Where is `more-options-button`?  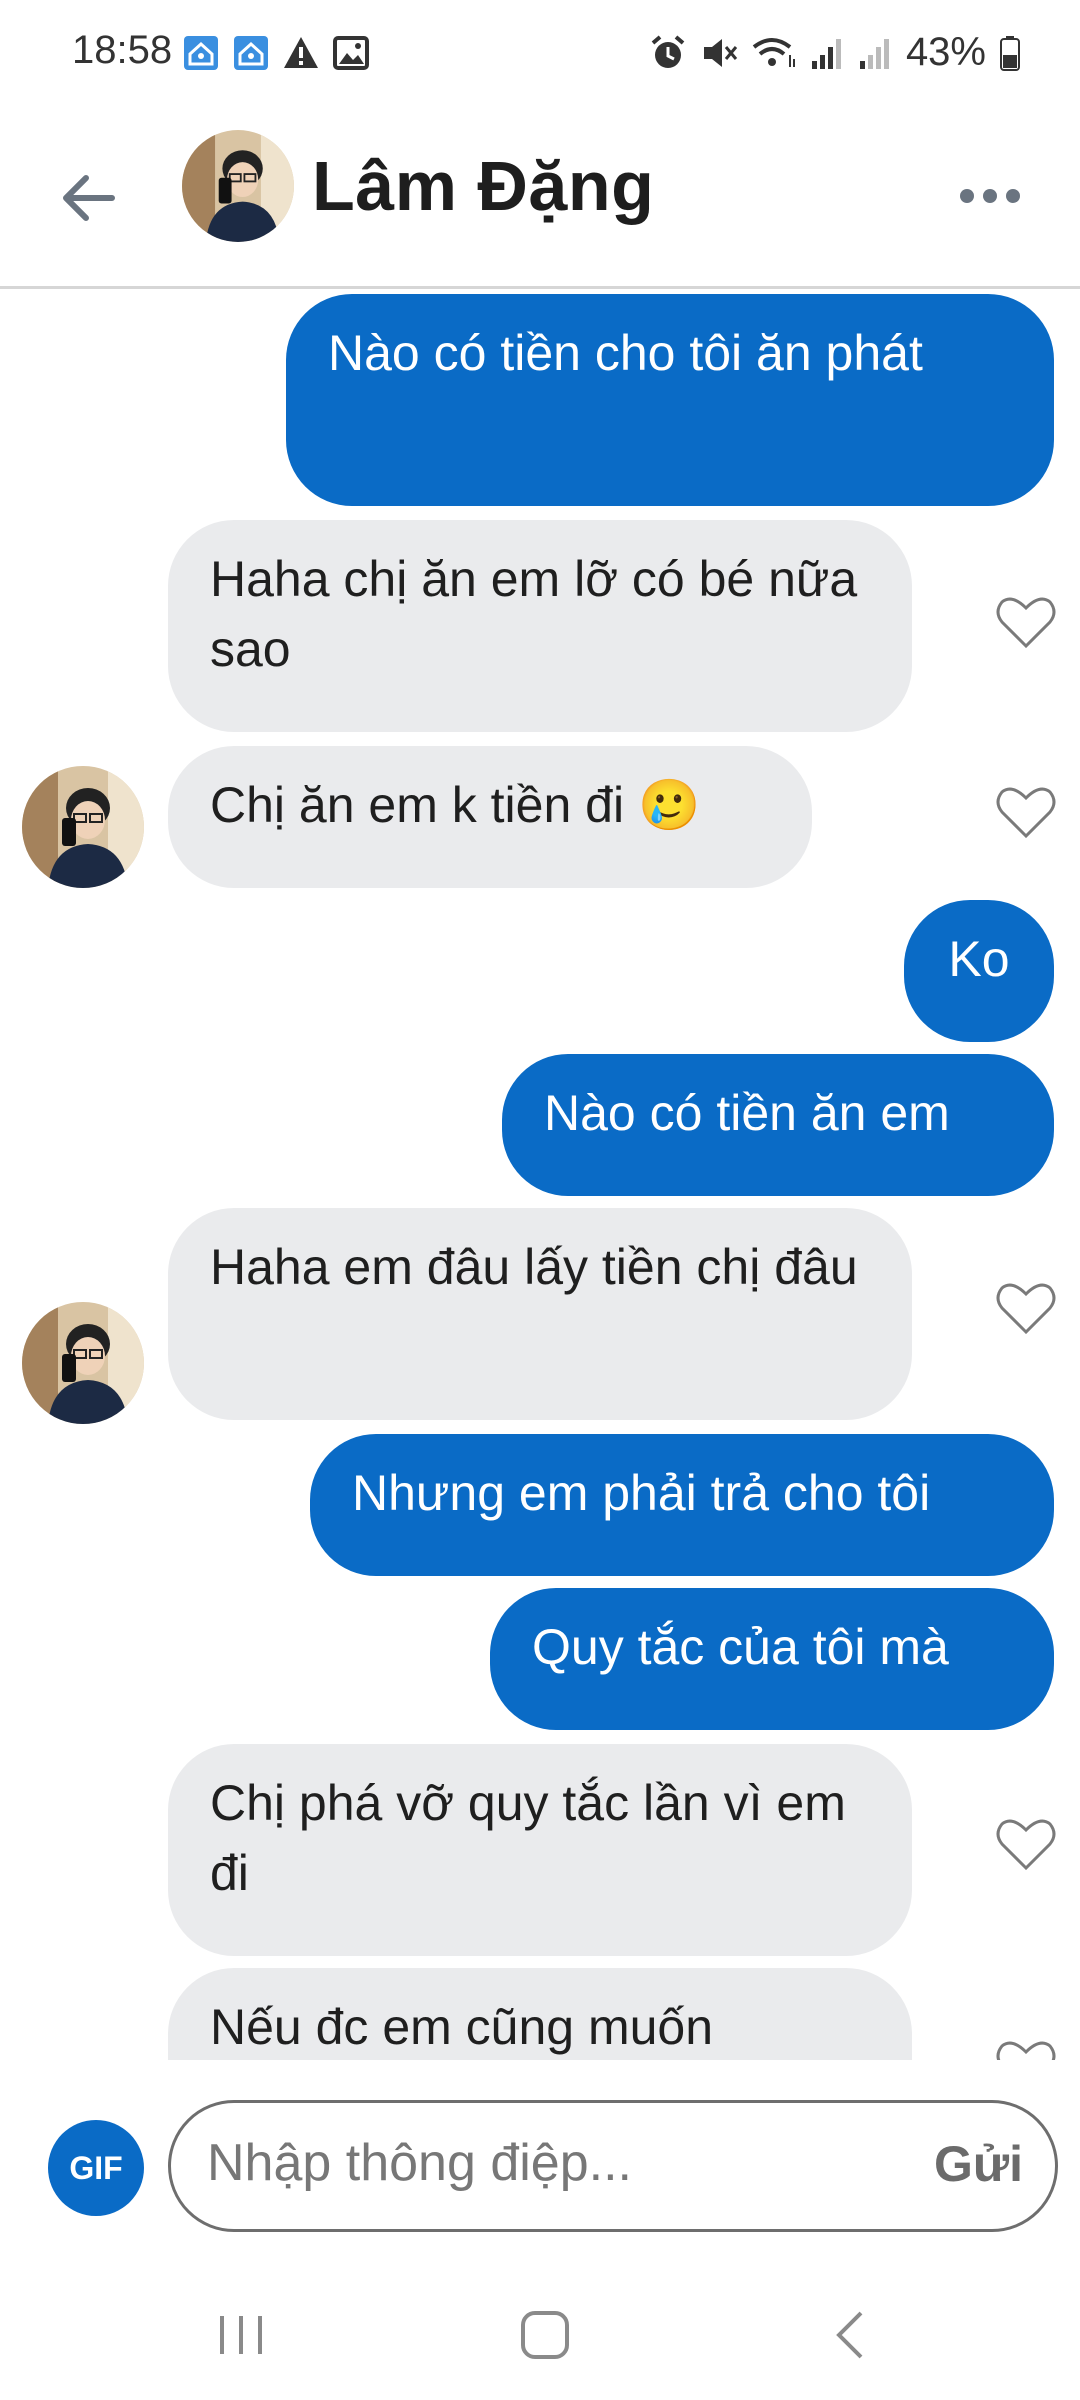 more-options-button is located at coordinates (990, 196).